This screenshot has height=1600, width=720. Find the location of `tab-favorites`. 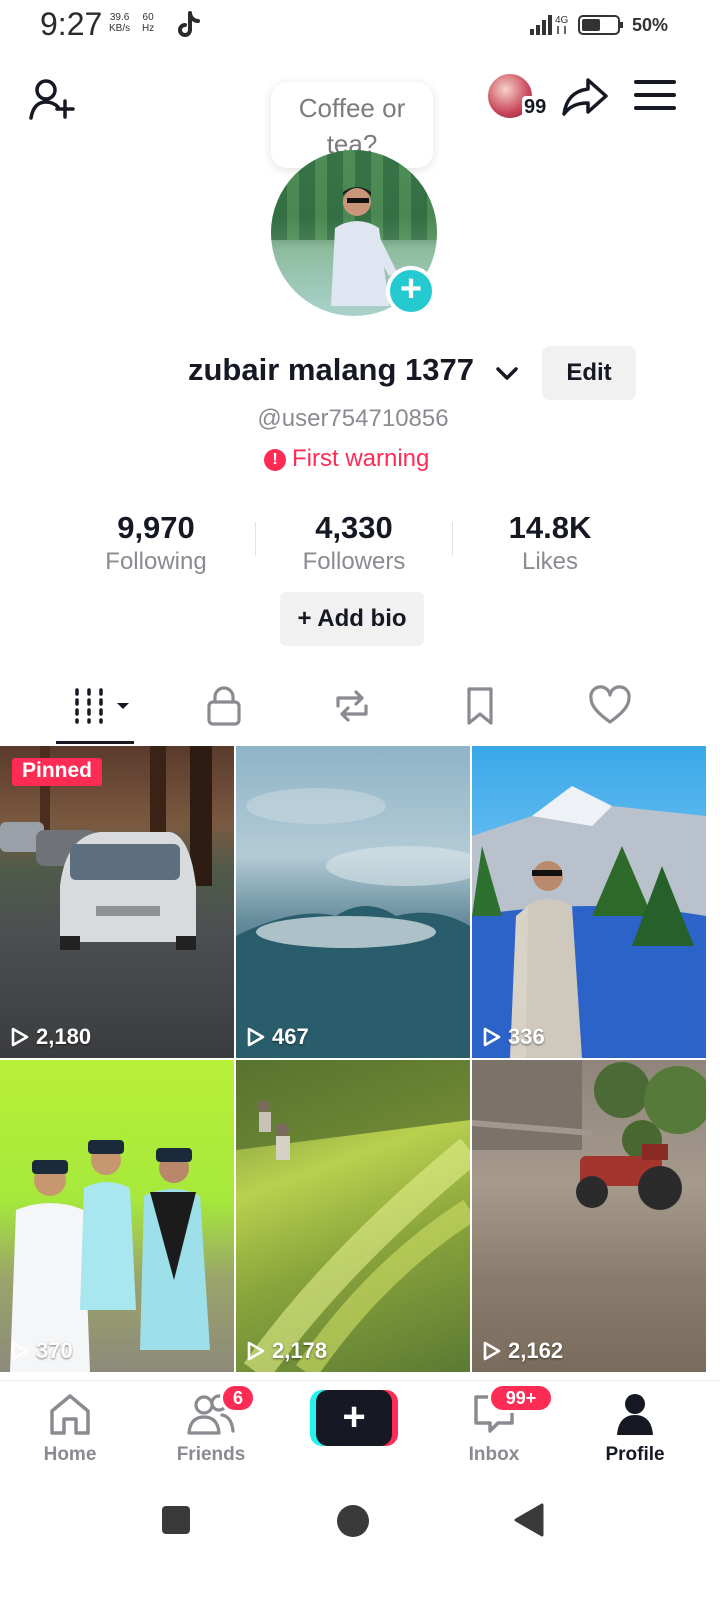

tab-favorites is located at coordinates (480, 709).